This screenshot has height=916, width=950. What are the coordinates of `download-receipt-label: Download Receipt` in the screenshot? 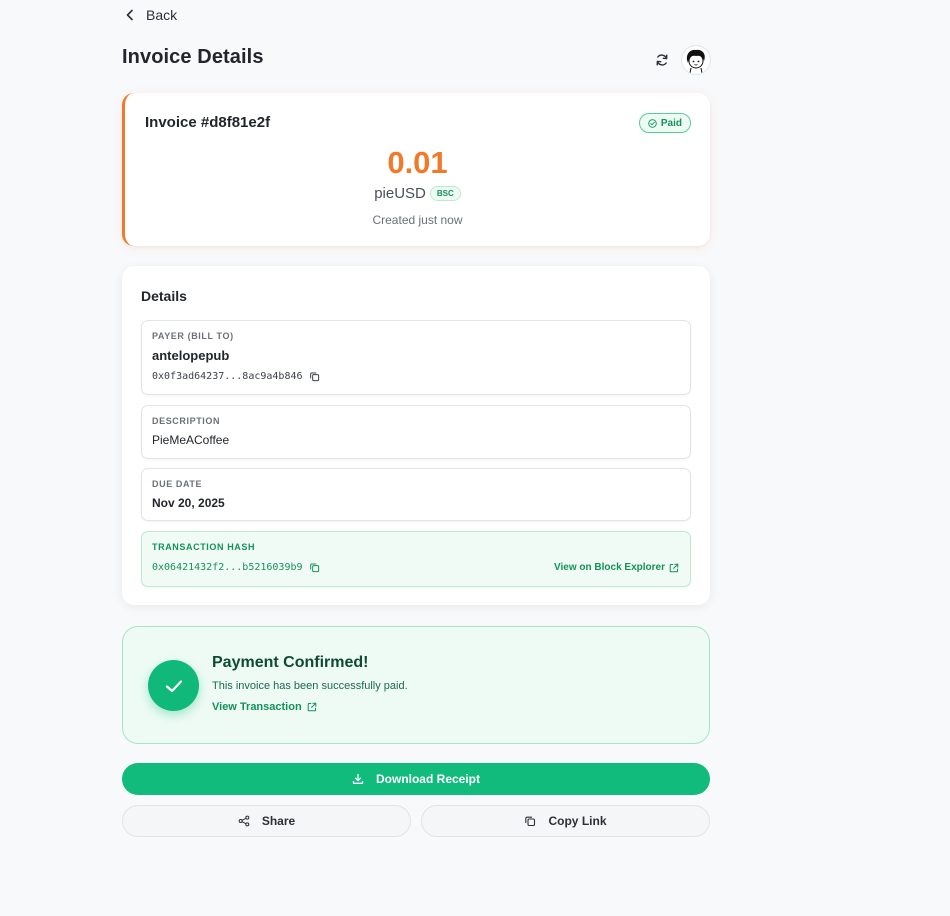 It's located at (427, 779).